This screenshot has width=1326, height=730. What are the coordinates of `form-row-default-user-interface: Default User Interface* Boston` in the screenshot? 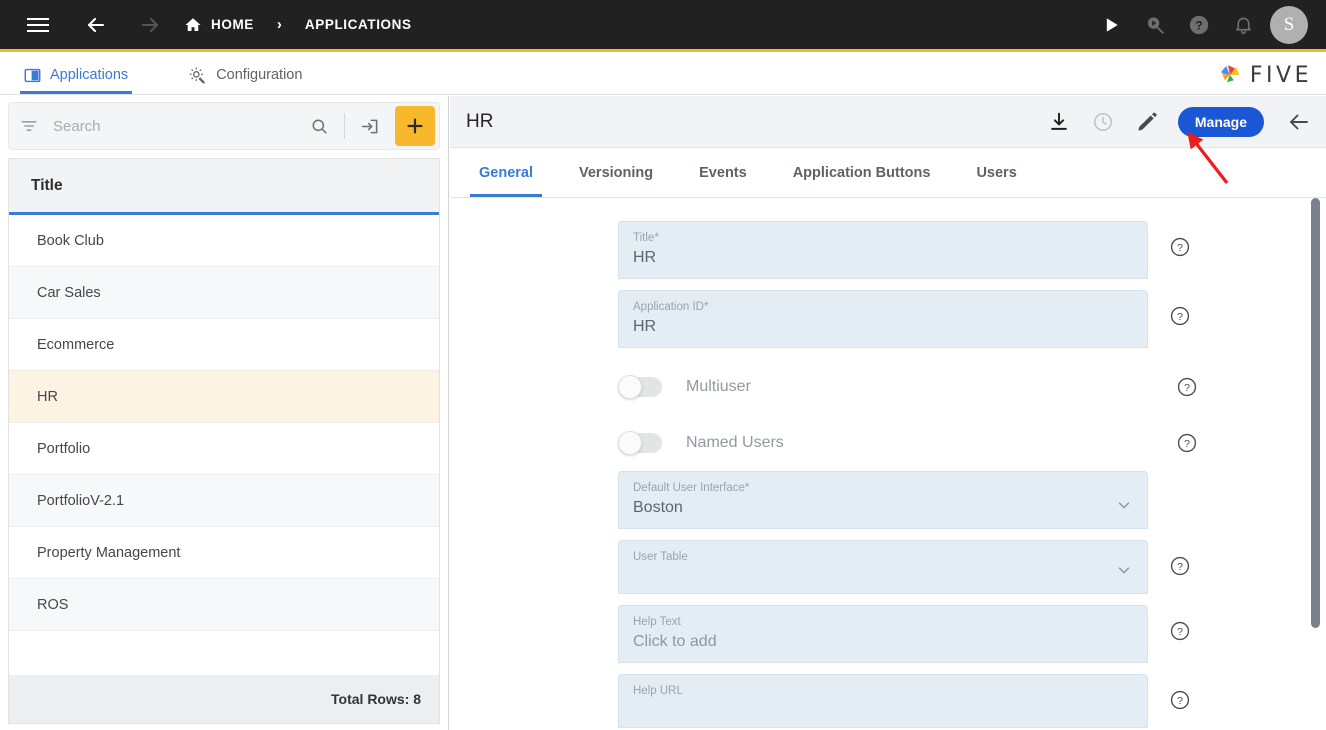 It's located at (888, 500).